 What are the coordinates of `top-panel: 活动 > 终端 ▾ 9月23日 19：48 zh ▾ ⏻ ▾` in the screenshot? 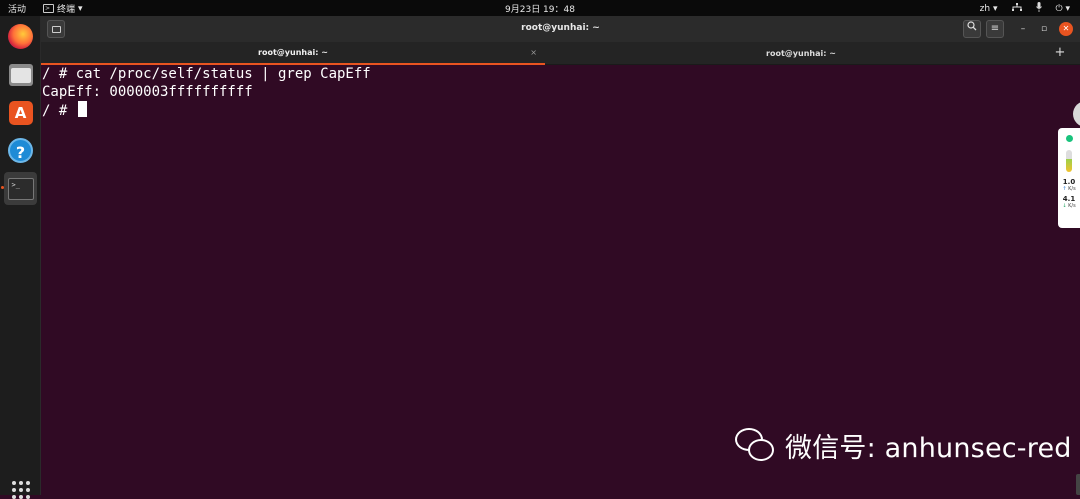 It's located at (540, 8).